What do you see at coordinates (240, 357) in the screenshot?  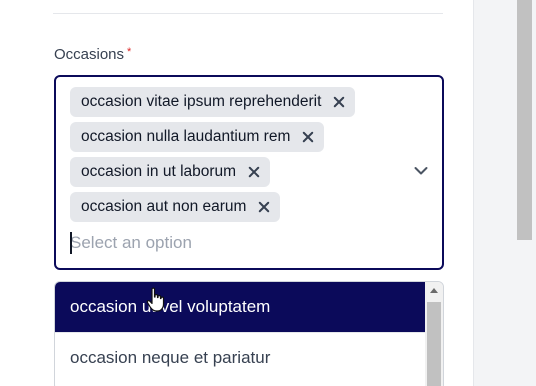 I see `option-item: occasion neque et pariatur` at bounding box center [240, 357].